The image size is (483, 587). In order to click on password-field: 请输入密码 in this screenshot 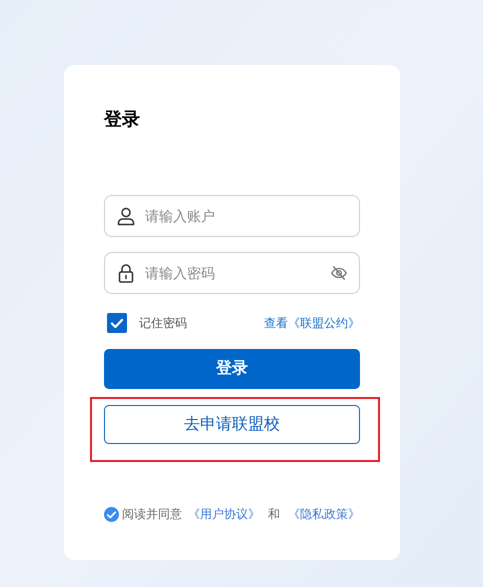, I will do `click(232, 273)`.